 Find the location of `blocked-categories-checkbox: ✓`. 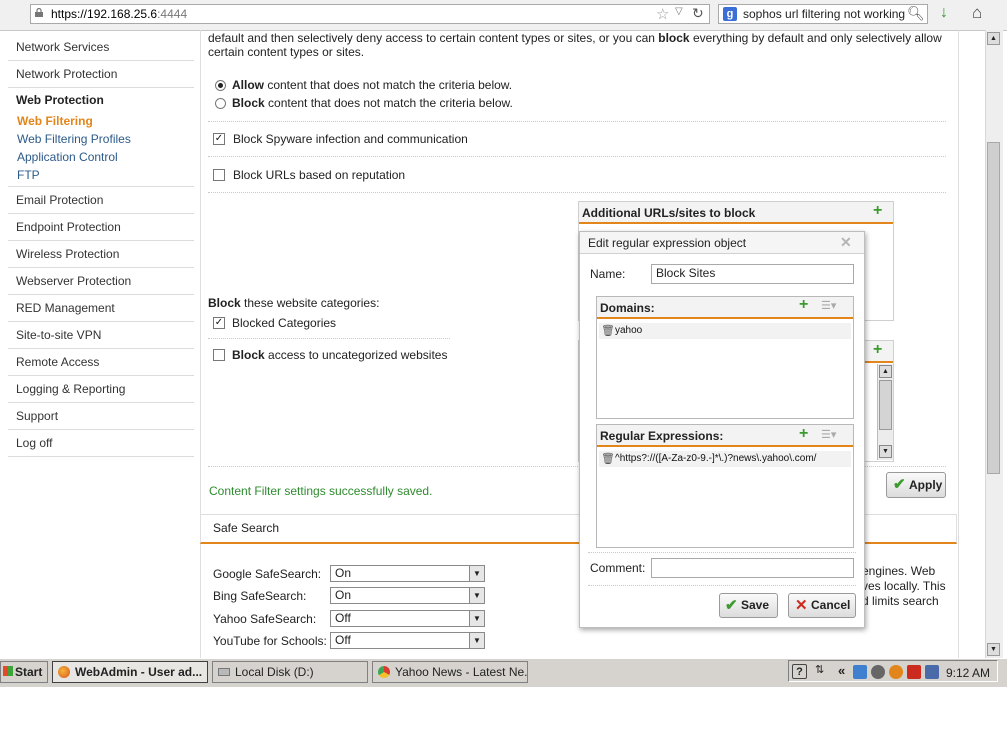

blocked-categories-checkbox: ✓ is located at coordinates (219, 323).